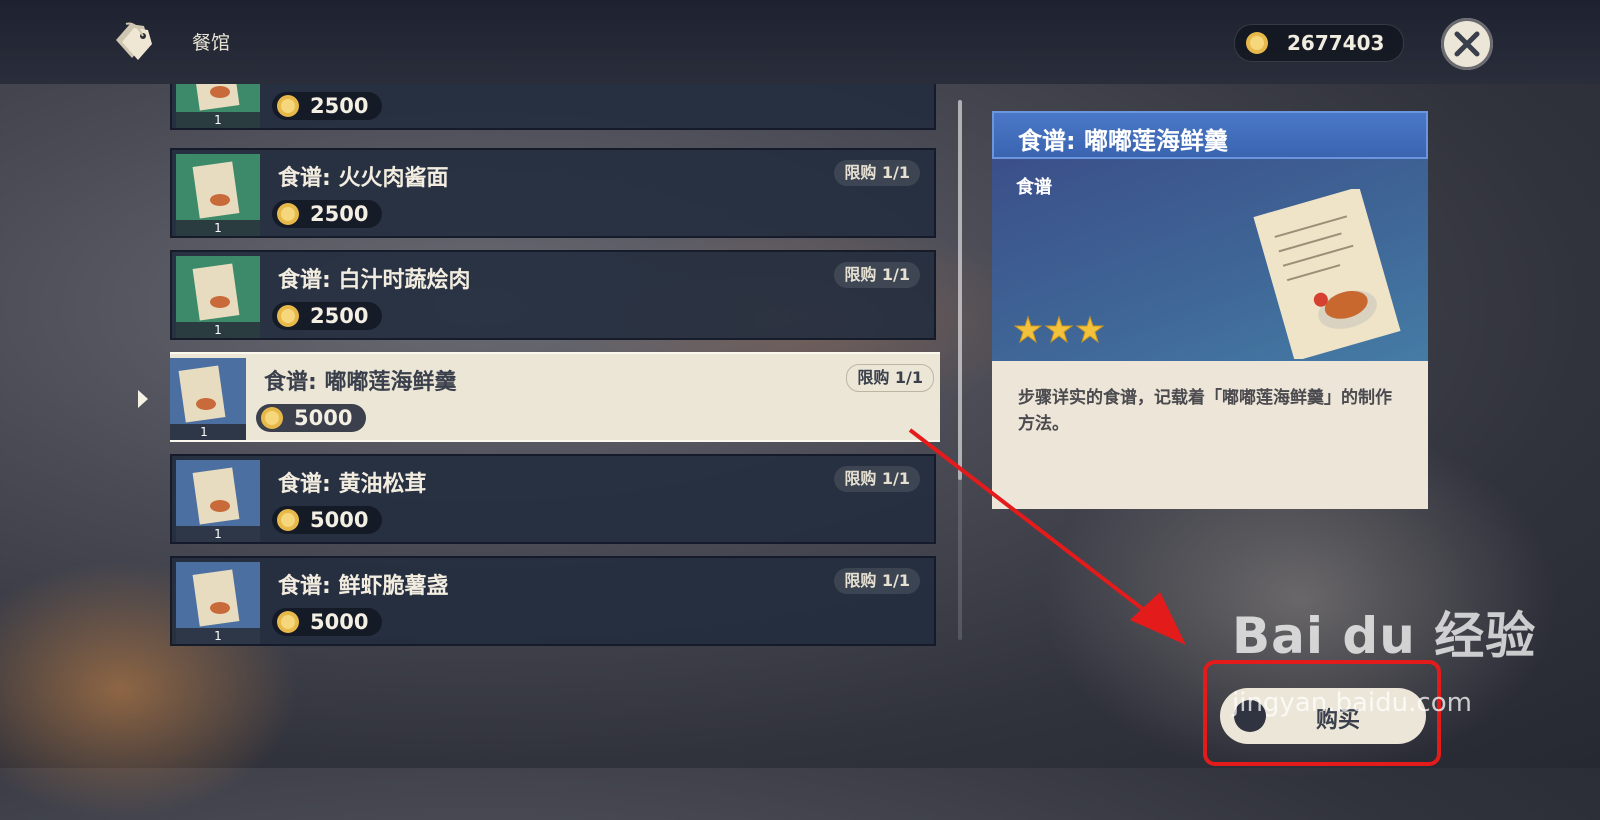 The width and height of the screenshot is (1600, 820). I want to click on watermark: Bai du 经验 jingyan.baidu.com, so click(1384, 657).